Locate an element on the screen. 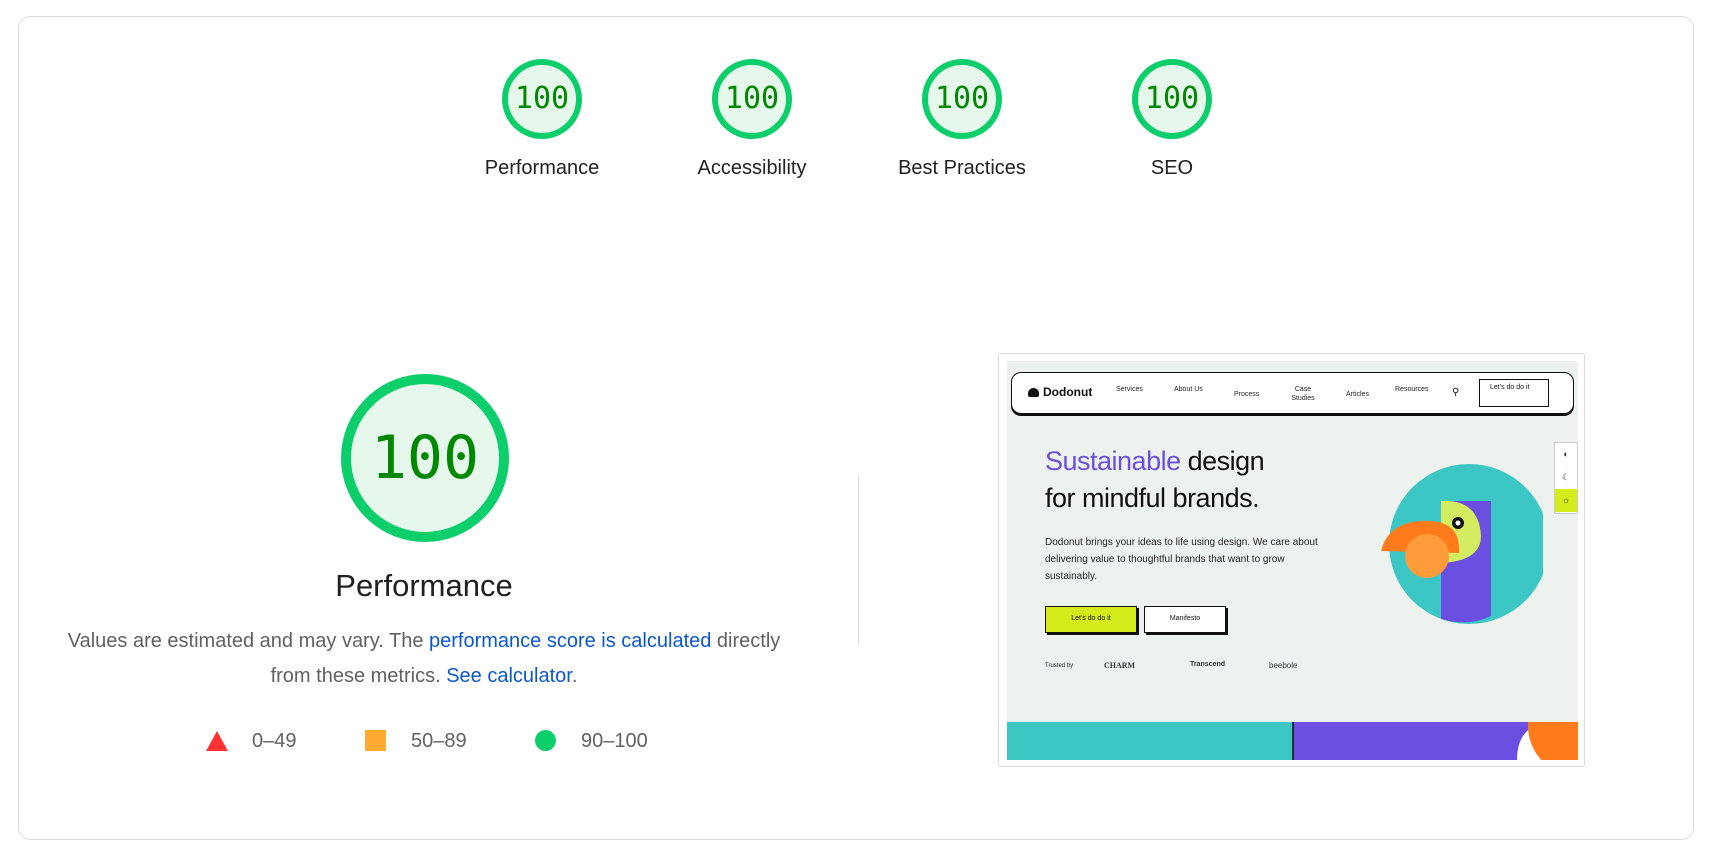  legend-pass: 90–100 is located at coordinates (591, 741).